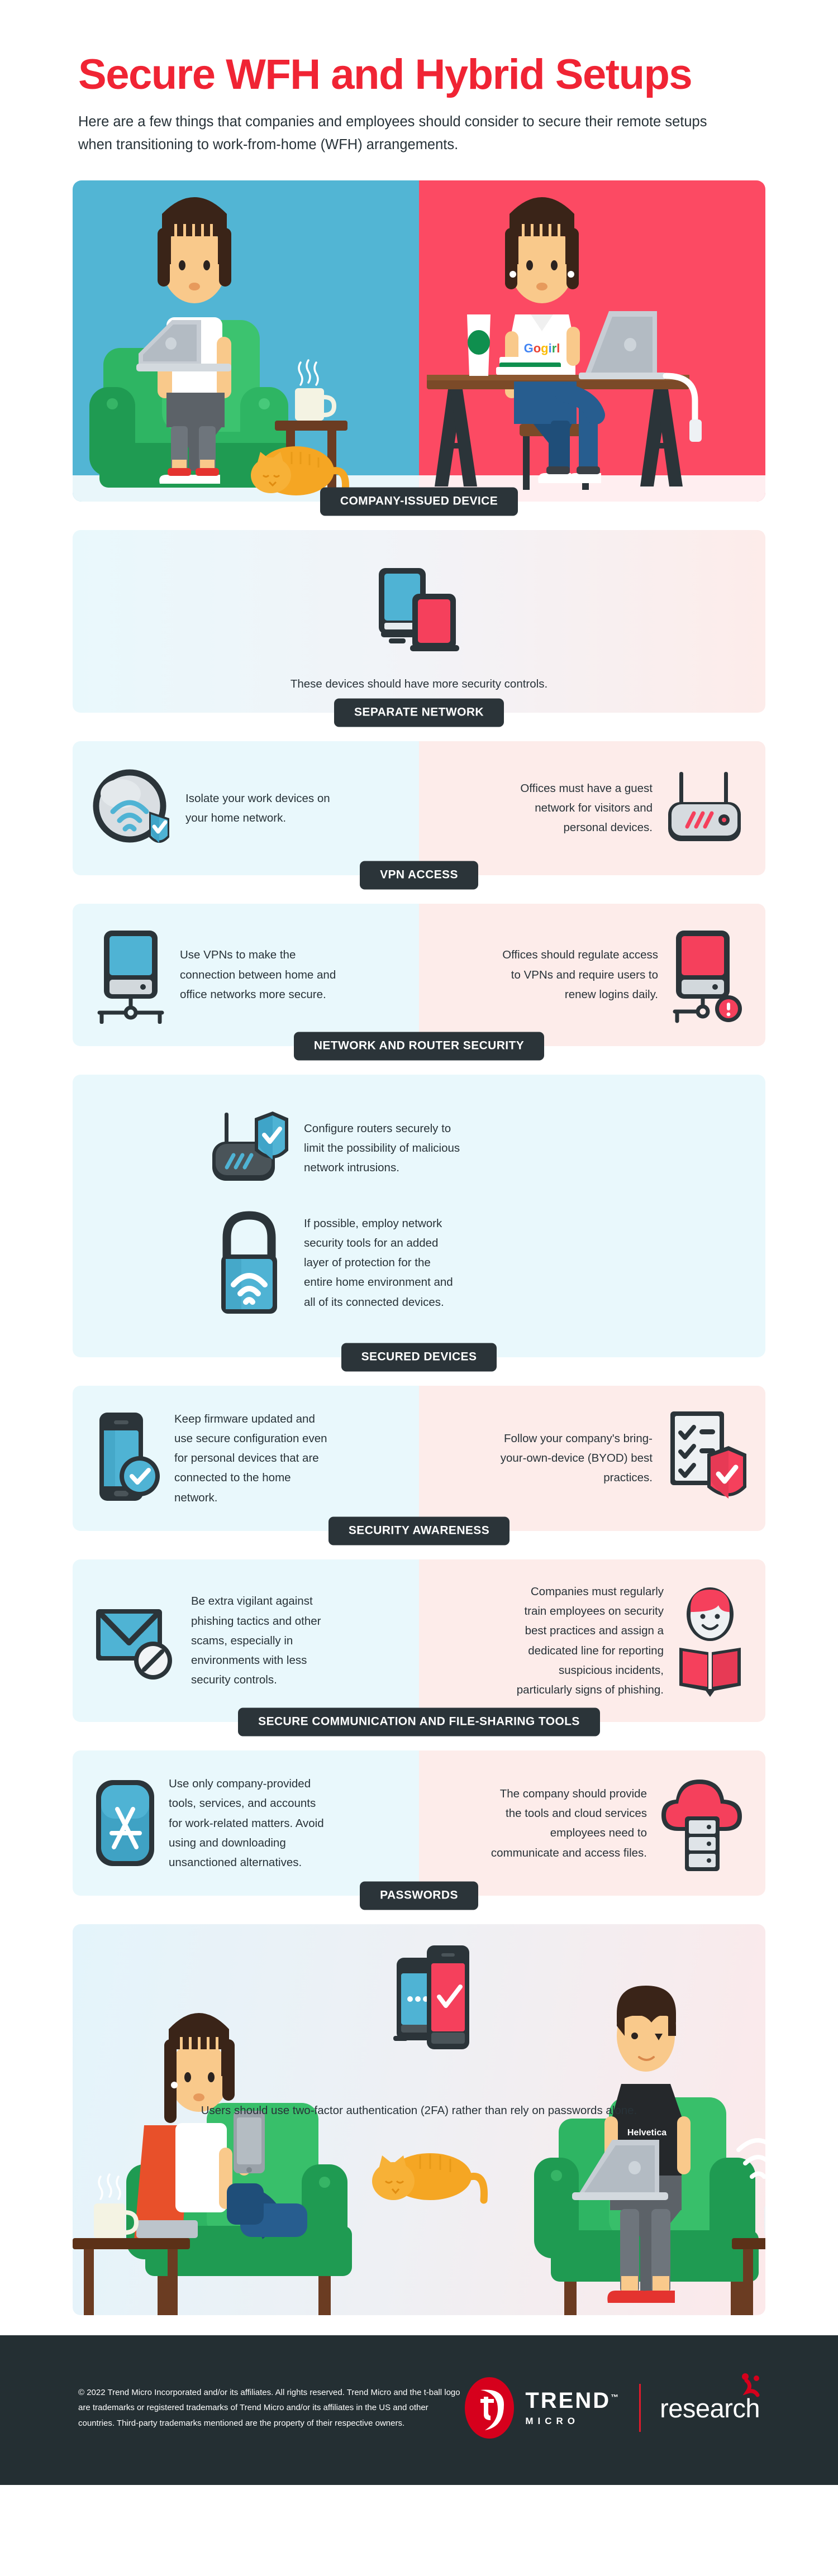 This screenshot has height=2576, width=838. What do you see at coordinates (751, 2385) in the screenshot?
I see `research-mark-icon` at bounding box center [751, 2385].